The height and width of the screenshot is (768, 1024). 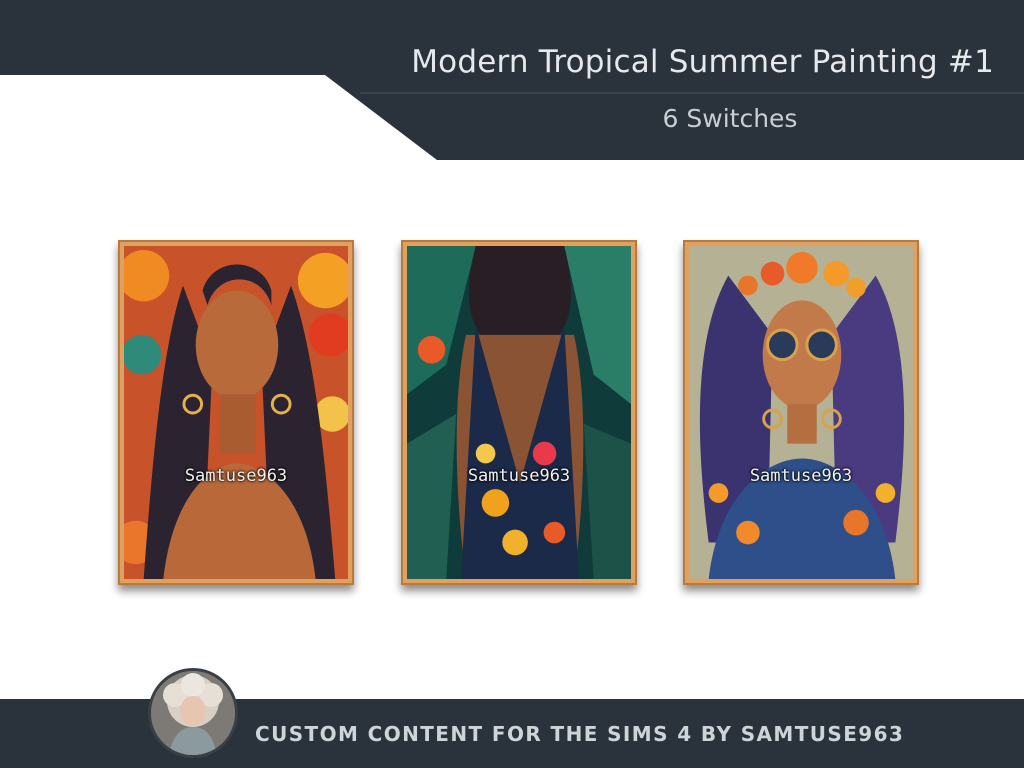 What do you see at coordinates (193, 713) in the screenshot?
I see `creator-avatar` at bounding box center [193, 713].